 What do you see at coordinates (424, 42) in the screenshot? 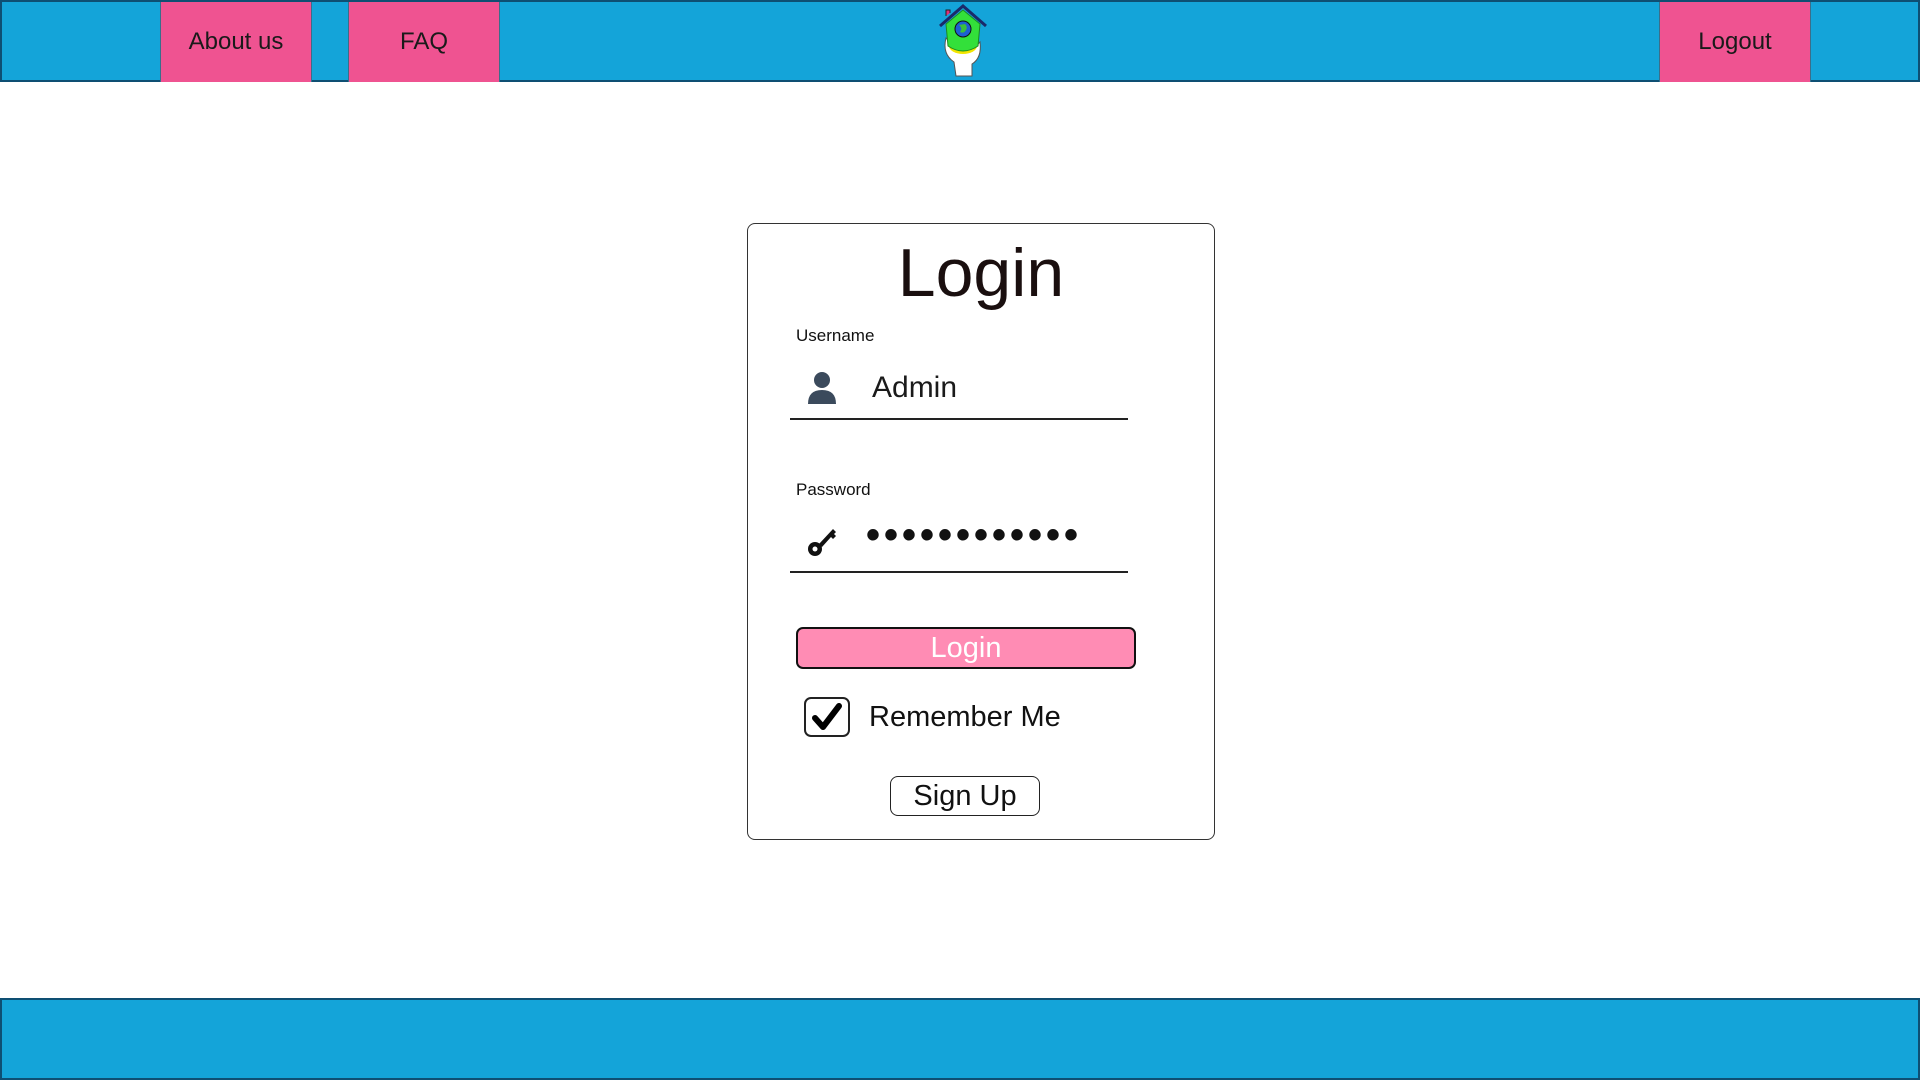
I see `faq-button: FAQ` at bounding box center [424, 42].